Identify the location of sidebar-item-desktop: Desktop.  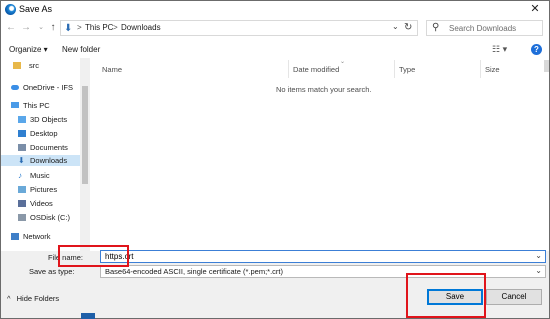
(41, 133).